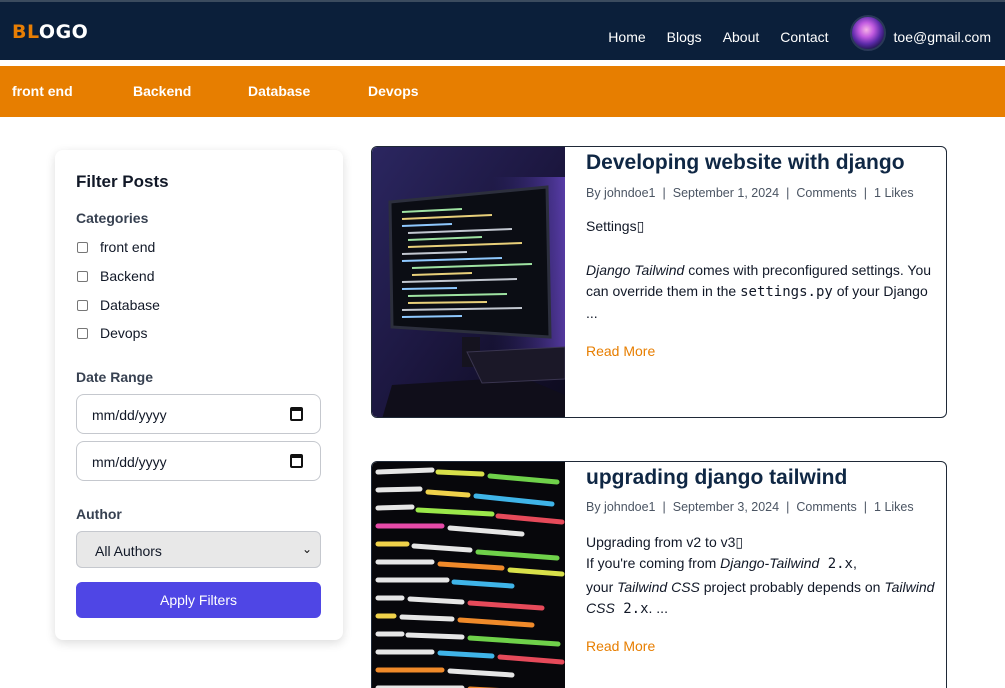 The image size is (1005, 688). Describe the element at coordinates (115, 377) in the screenshot. I see `date-range-label: Date Range` at that location.